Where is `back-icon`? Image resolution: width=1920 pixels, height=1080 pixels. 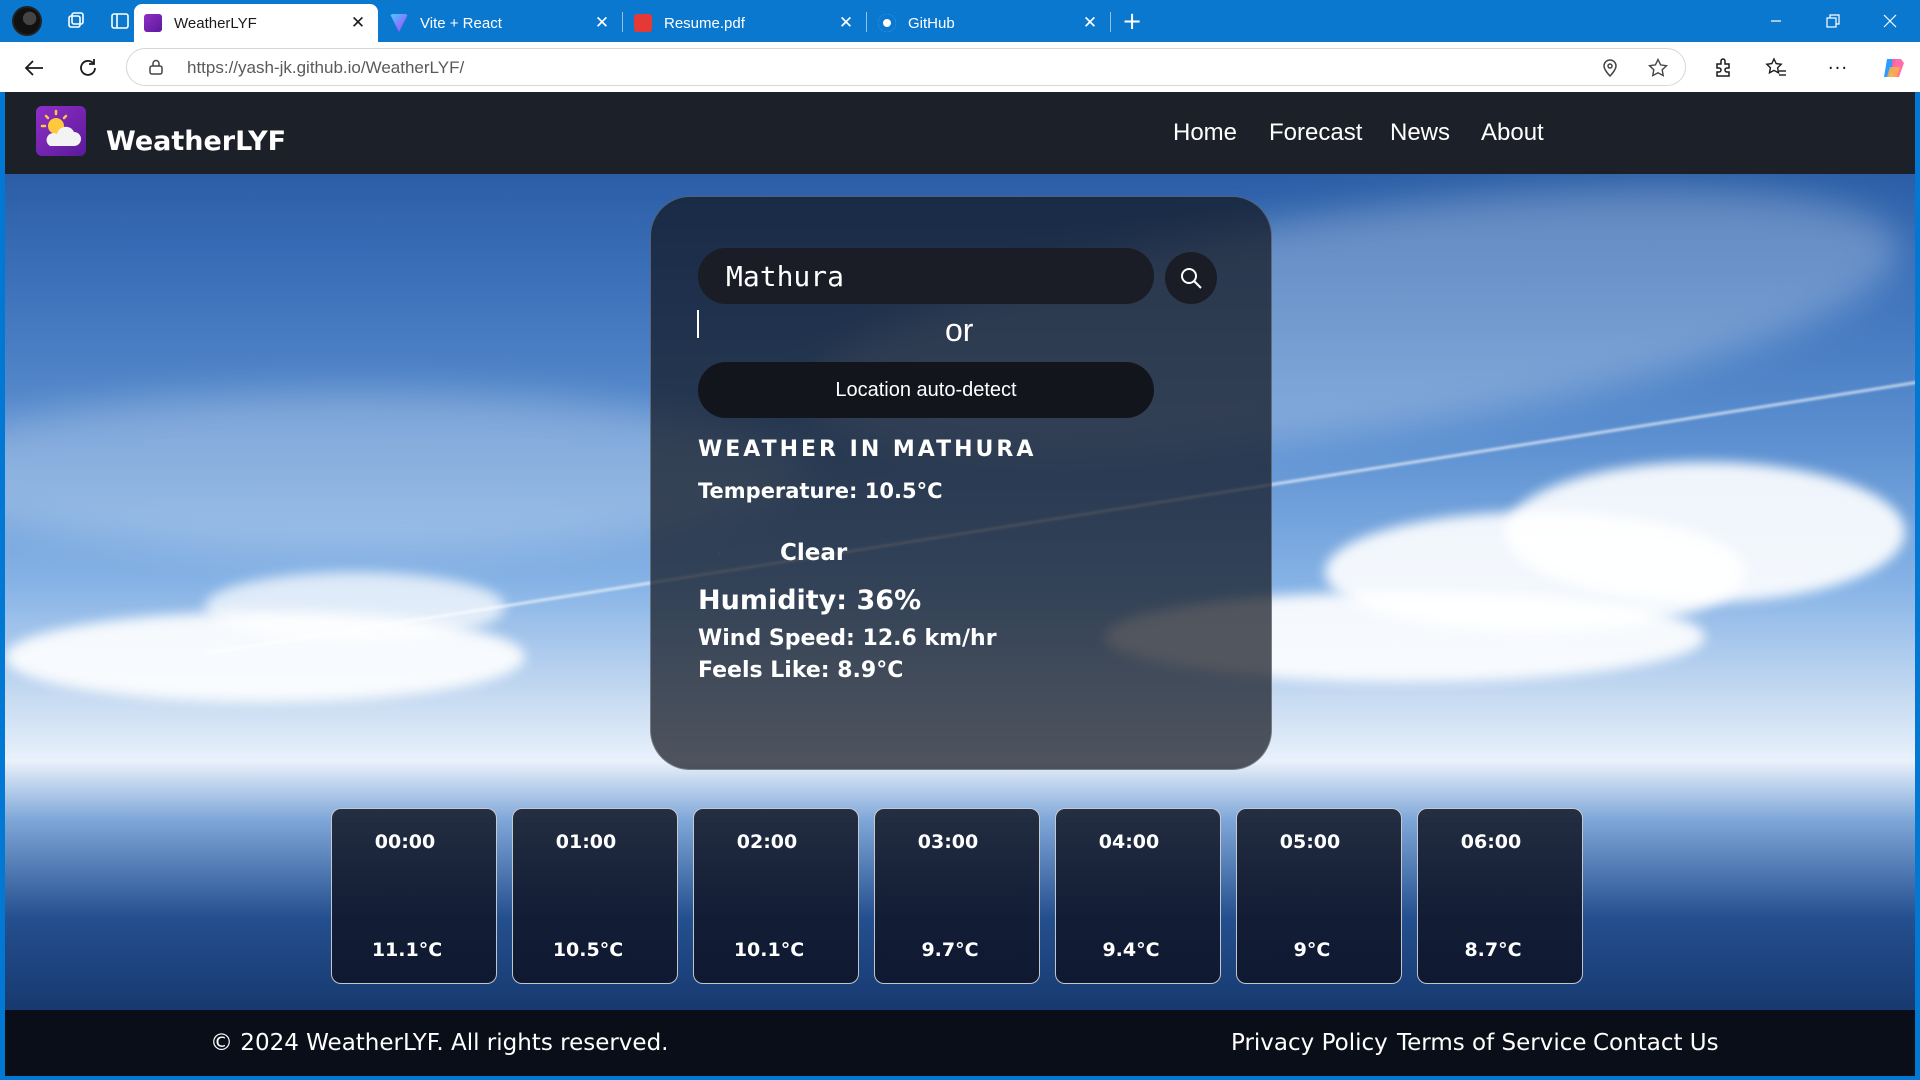
back-icon is located at coordinates (34, 68).